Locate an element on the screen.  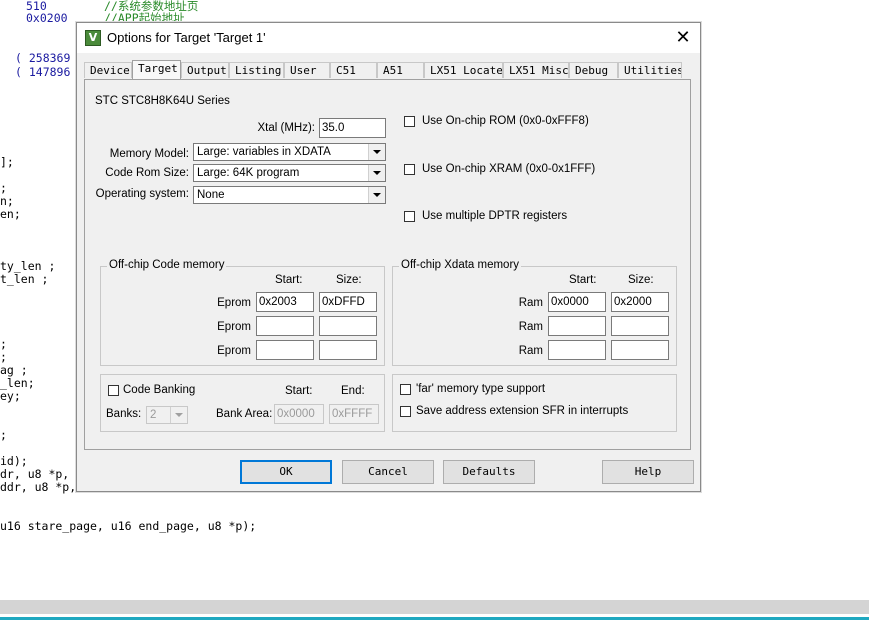
use-onchip-rom-label: Use On-chip ROM (0x0-0xFFF8) is located at coordinates (505, 121).